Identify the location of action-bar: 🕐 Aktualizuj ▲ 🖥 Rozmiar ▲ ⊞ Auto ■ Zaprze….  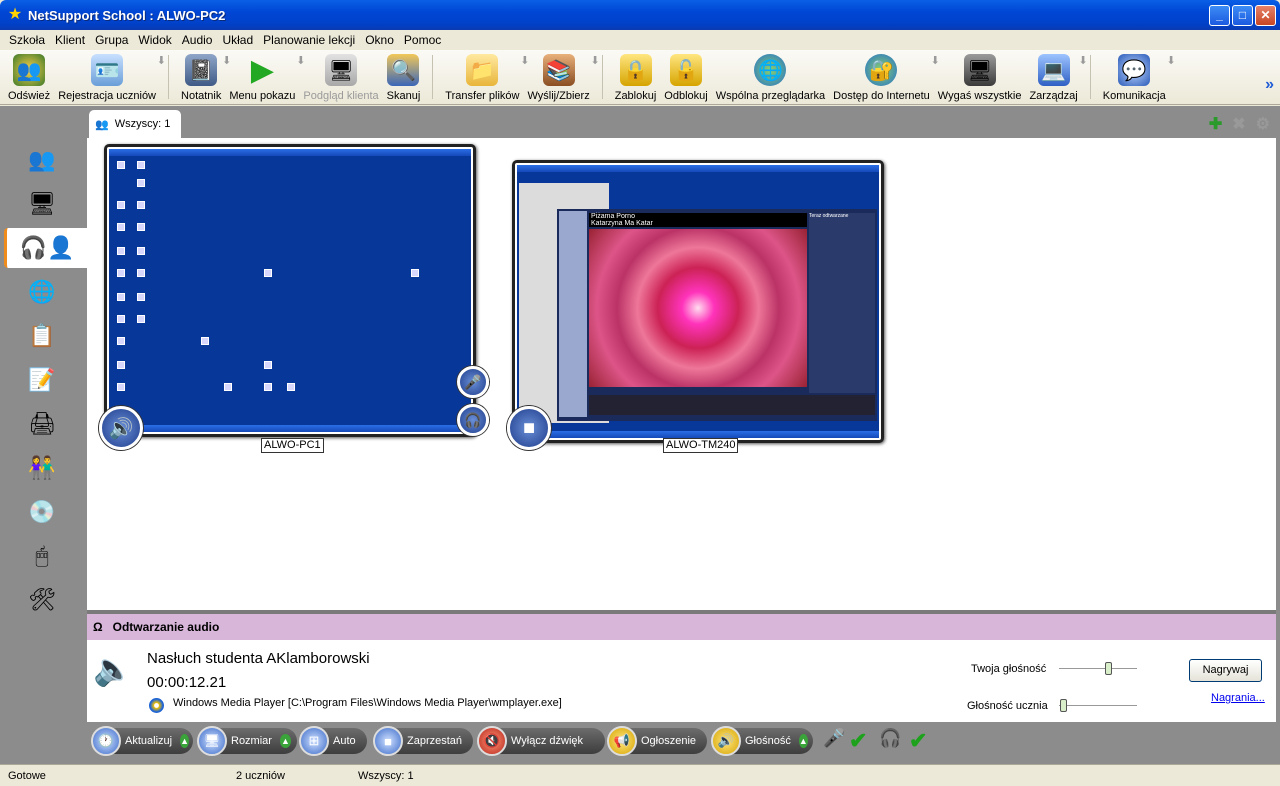
(683, 743).